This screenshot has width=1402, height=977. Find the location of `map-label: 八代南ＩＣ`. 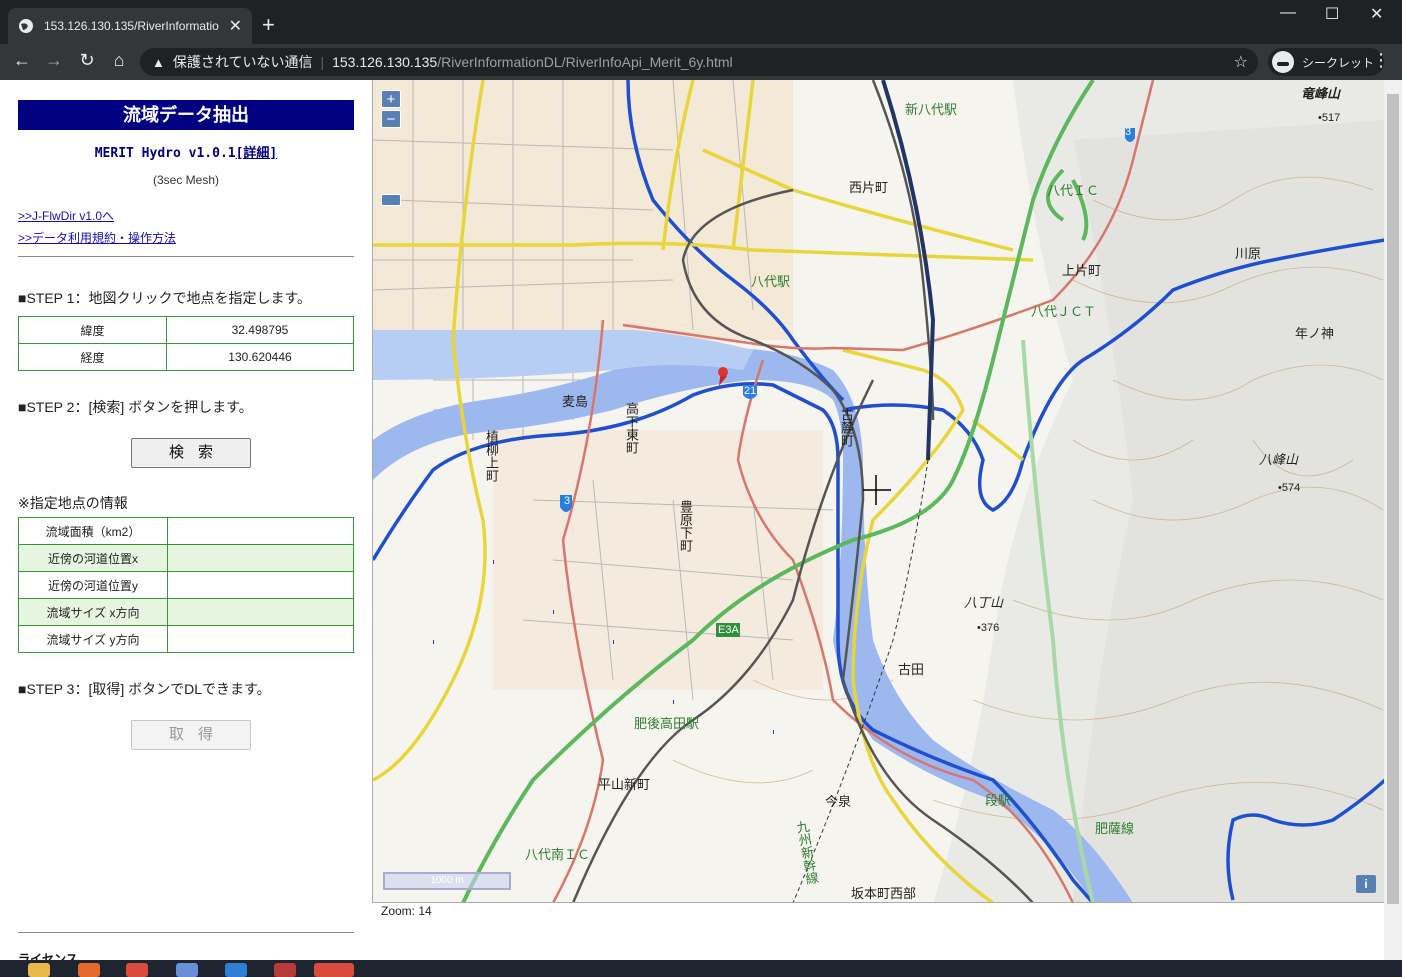

map-label: 八代南ＩＣ is located at coordinates (558, 854).